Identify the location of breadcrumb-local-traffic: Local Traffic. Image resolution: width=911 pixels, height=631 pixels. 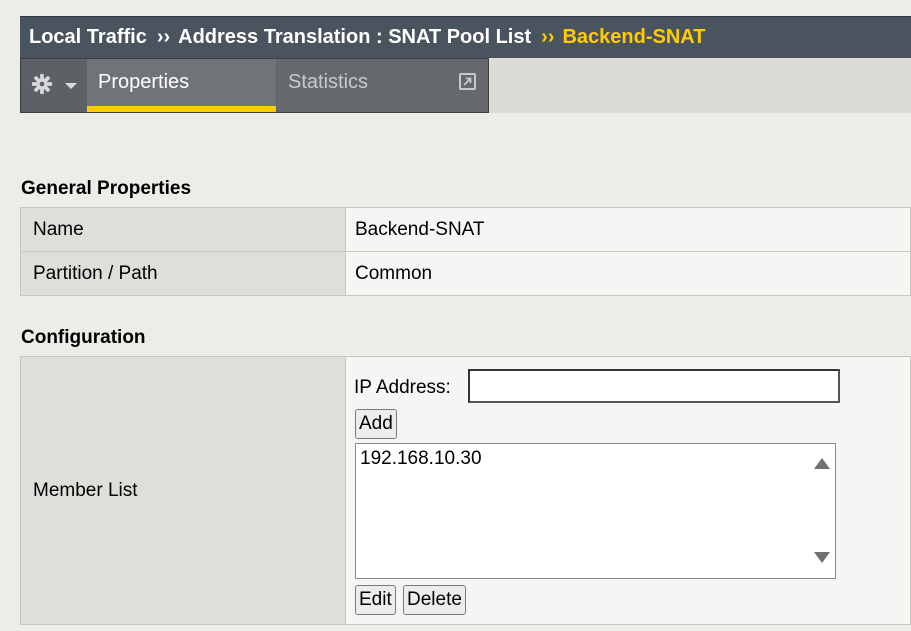
(88, 37).